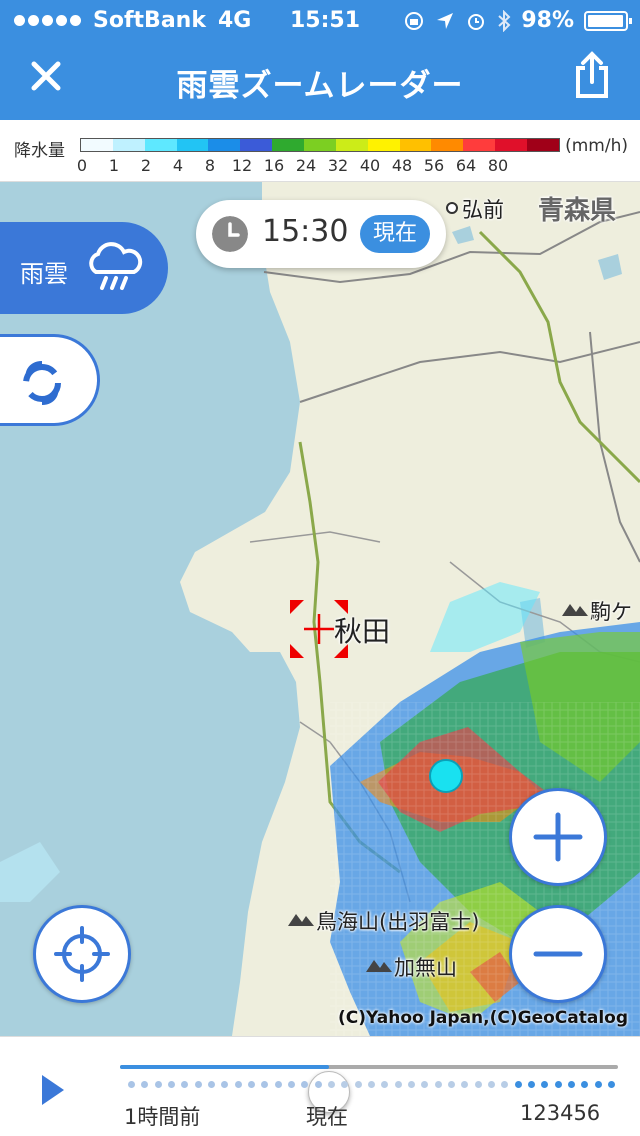 Image resolution: width=640 pixels, height=1136 pixels. I want to click on rotation-lock-icon, so click(414, 20).